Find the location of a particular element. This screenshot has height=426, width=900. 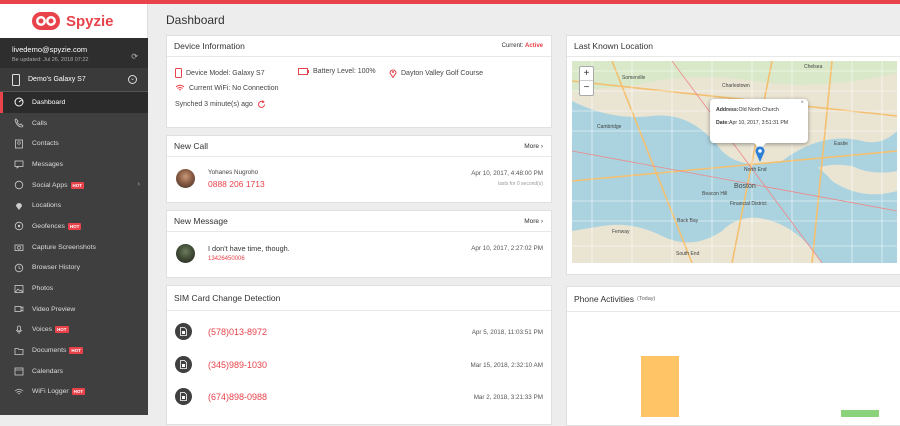

contacts-icon is located at coordinates (19, 144).